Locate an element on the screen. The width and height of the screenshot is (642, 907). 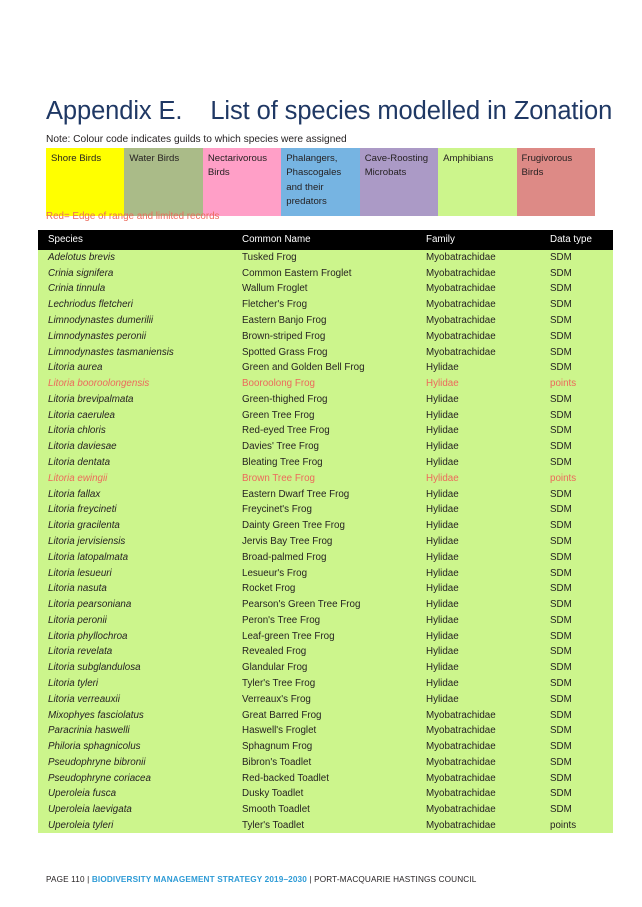
cell-species: Litoria freycineti is located at coordinates (139, 510).